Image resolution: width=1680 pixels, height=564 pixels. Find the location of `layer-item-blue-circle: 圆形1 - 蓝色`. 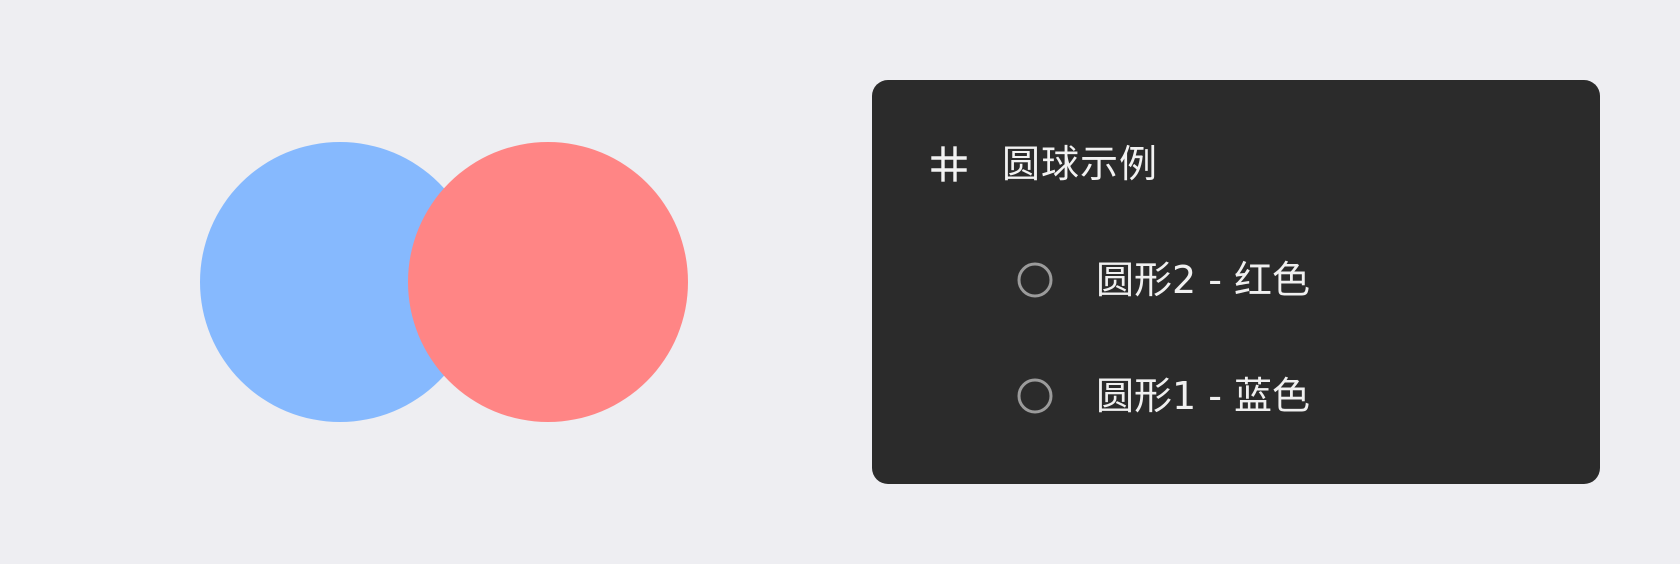

layer-item-blue-circle: 圆形1 - 蓝色 is located at coordinates (1163, 396).